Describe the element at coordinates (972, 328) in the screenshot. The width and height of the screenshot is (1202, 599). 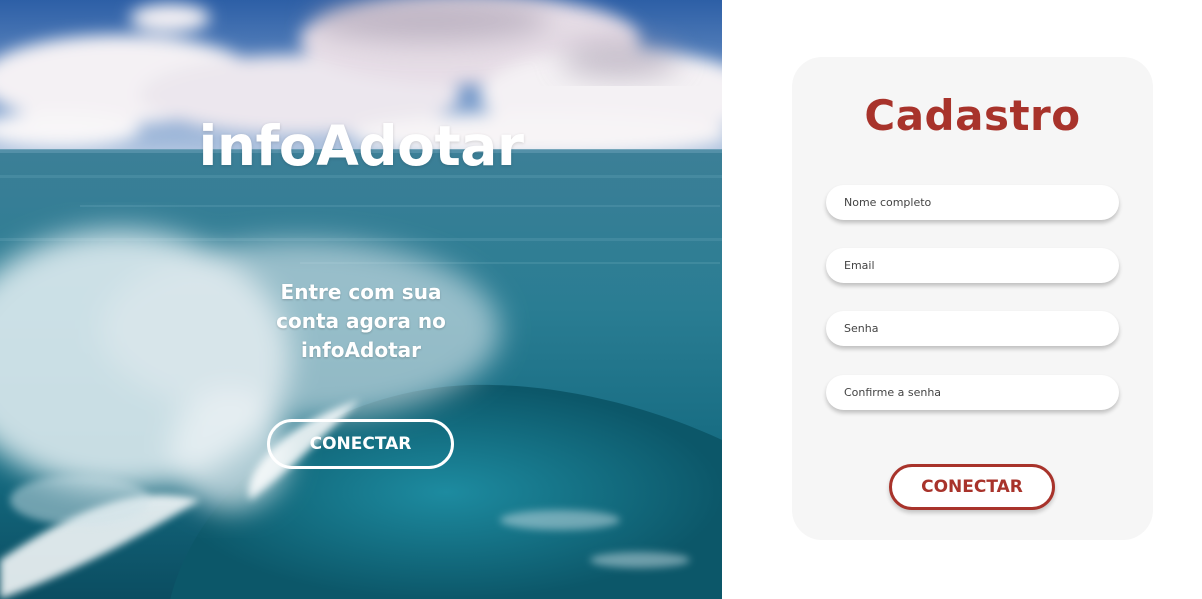
I see `password-input` at that location.